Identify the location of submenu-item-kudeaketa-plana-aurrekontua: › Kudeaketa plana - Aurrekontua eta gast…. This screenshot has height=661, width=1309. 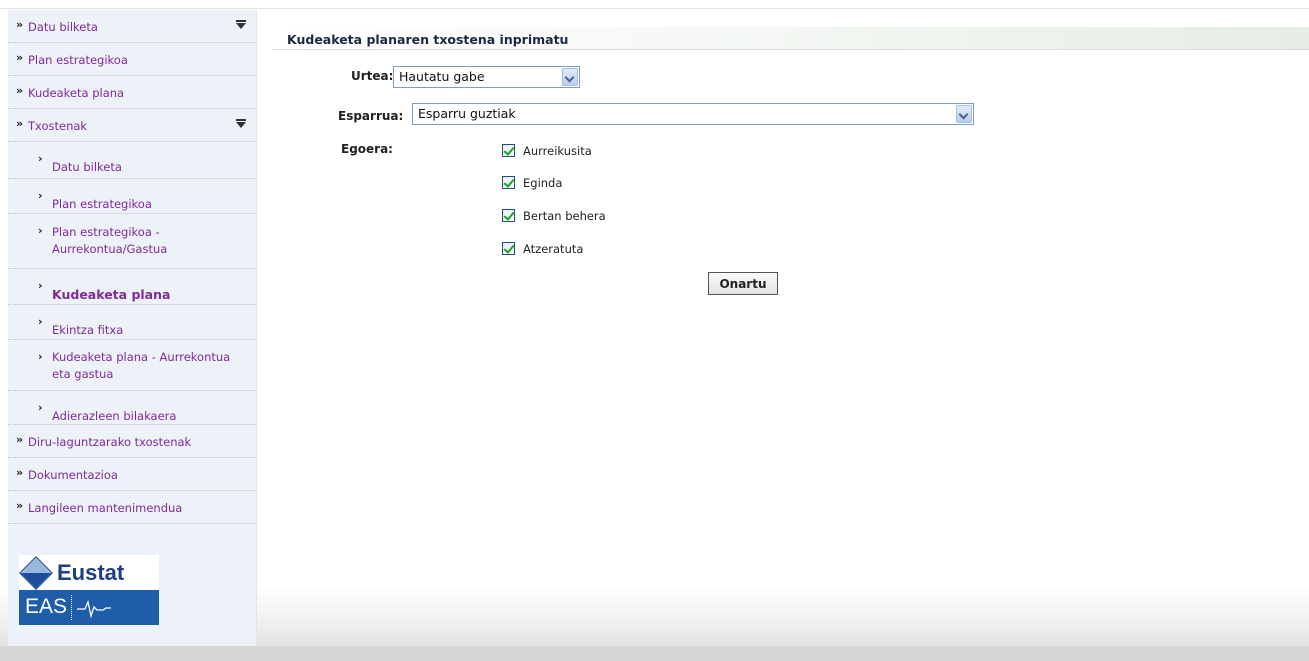
(132, 365).